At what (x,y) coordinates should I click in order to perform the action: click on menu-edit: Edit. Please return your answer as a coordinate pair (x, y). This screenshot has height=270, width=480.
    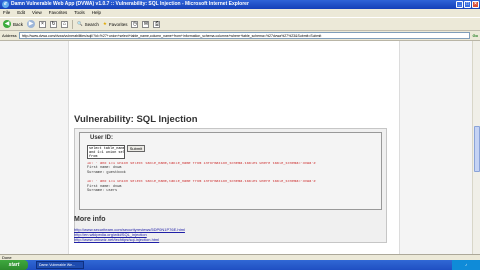
    Looking at the image, I should click on (21, 13).